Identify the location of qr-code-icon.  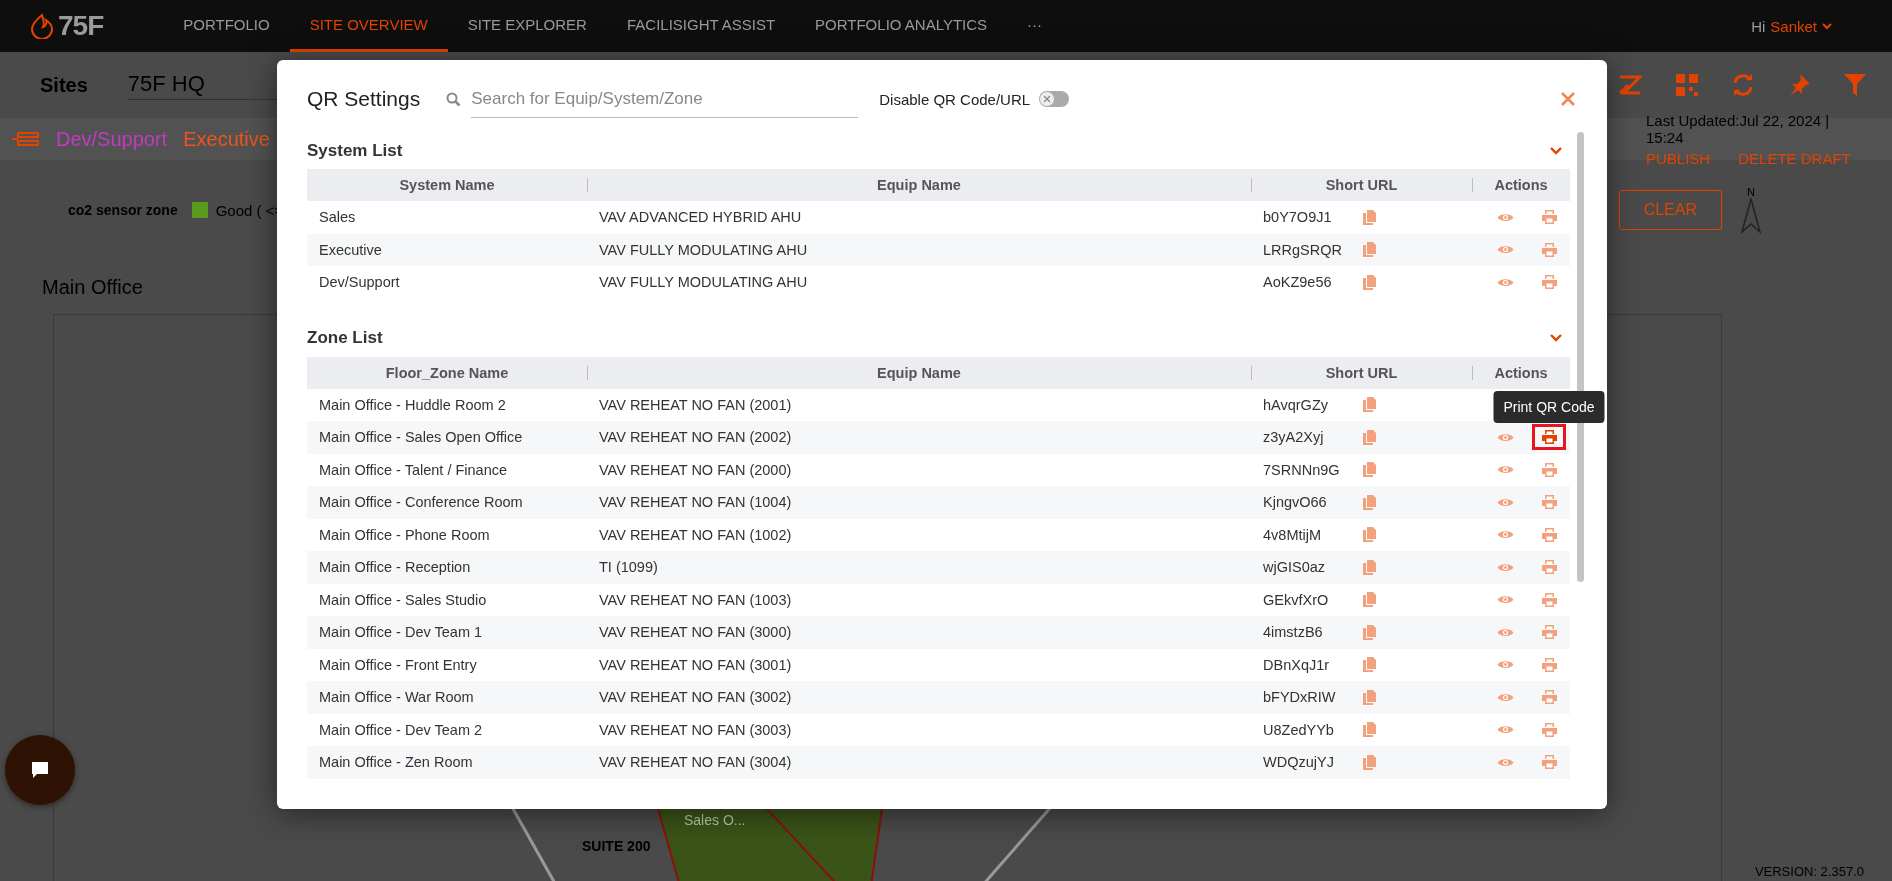
(1687, 85).